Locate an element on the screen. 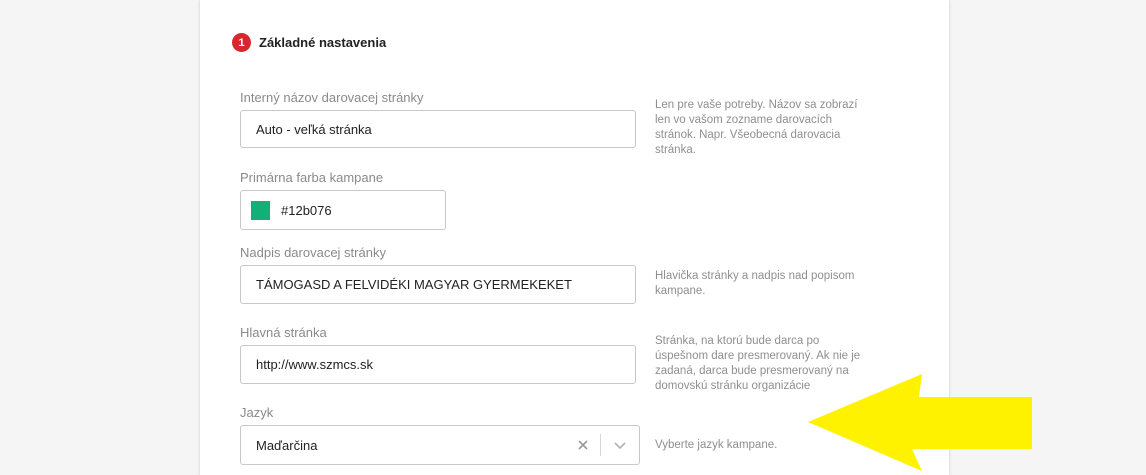  primary-color-input: #12b076 is located at coordinates (343, 210).